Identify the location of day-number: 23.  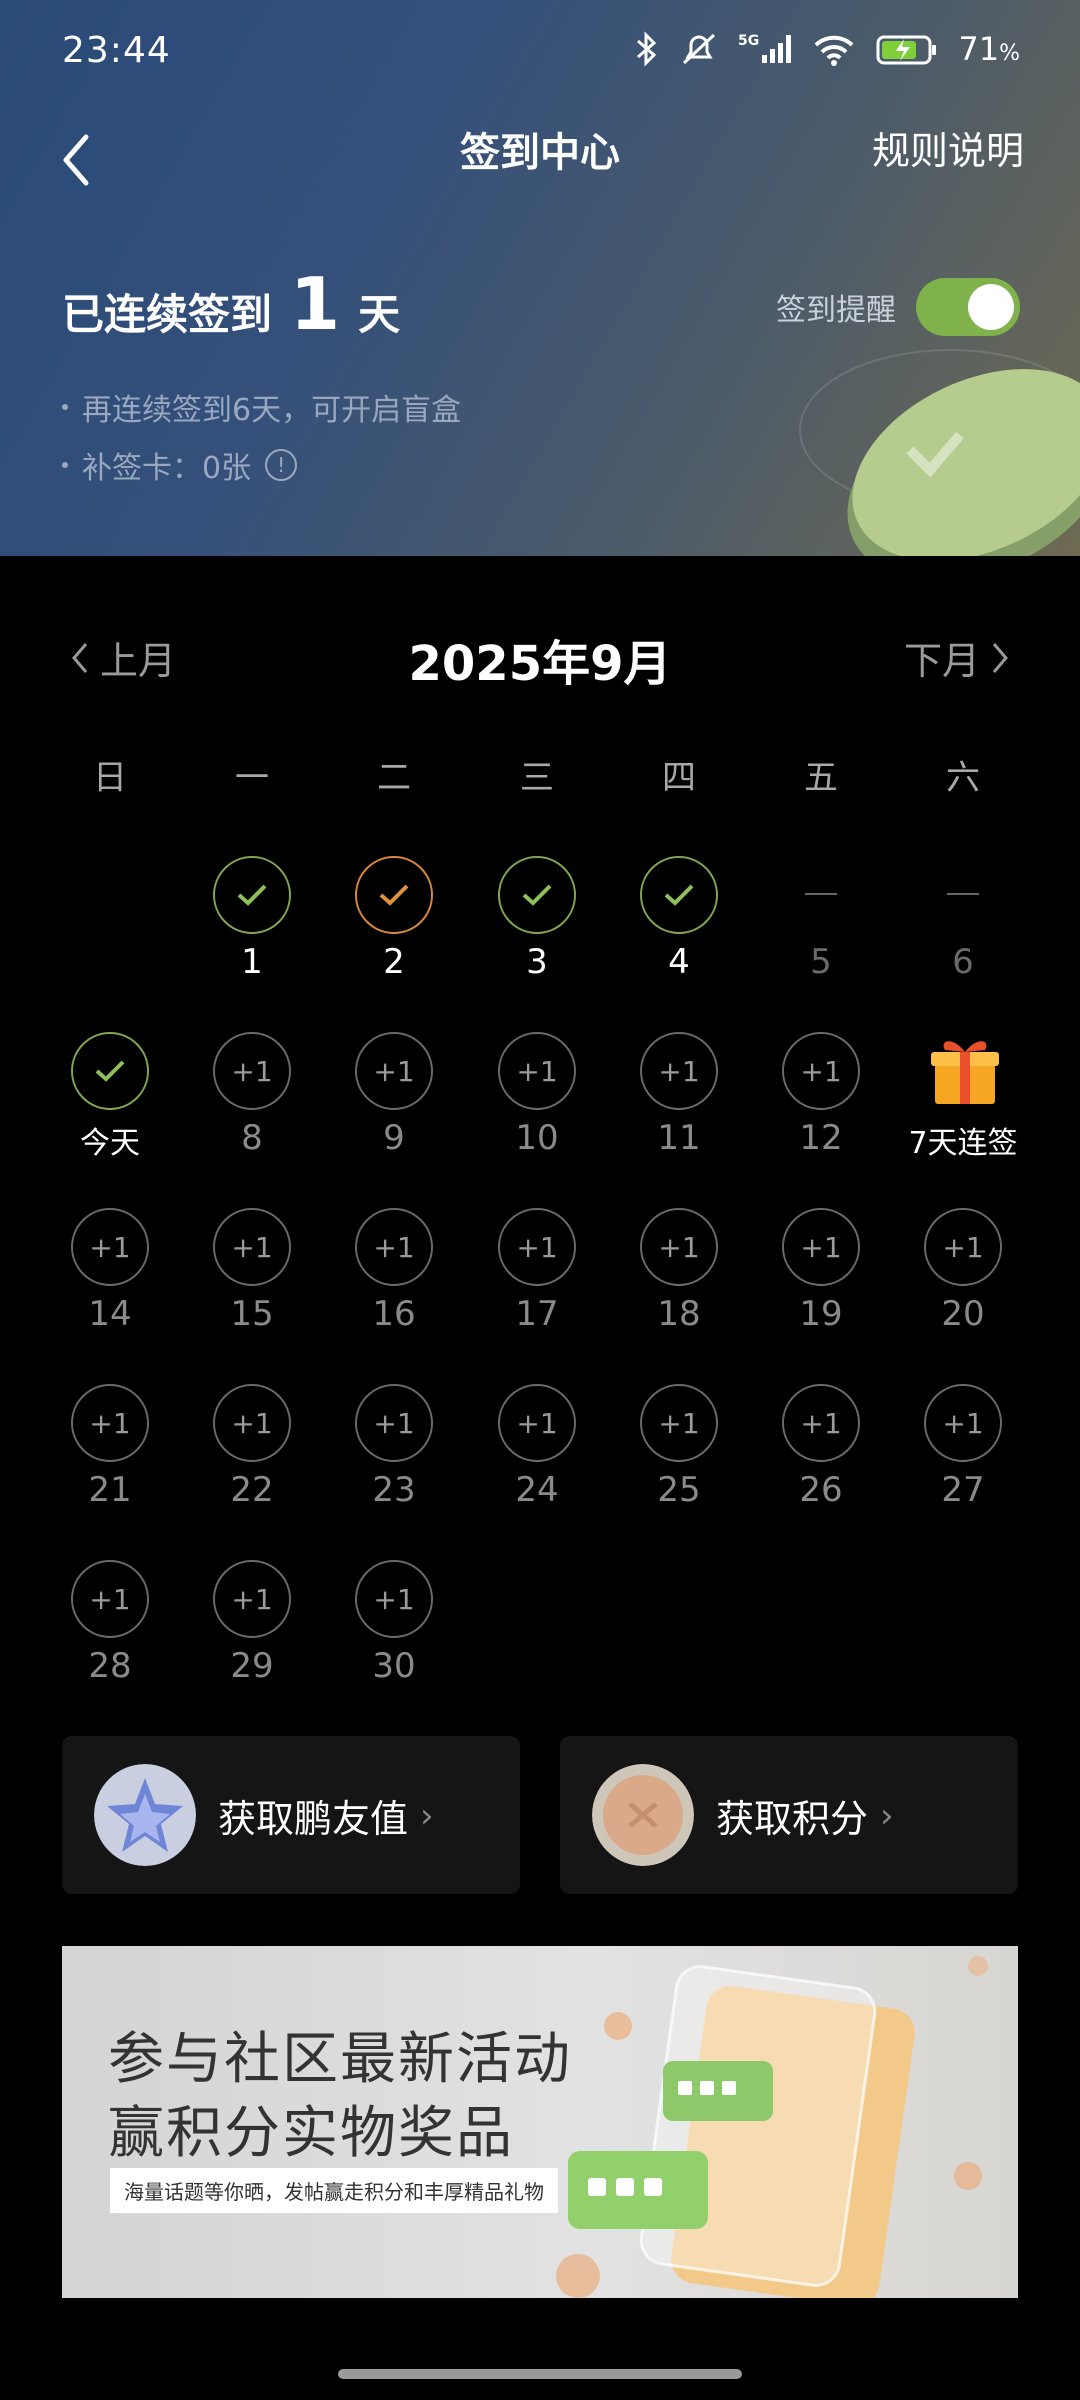
(394, 1490).